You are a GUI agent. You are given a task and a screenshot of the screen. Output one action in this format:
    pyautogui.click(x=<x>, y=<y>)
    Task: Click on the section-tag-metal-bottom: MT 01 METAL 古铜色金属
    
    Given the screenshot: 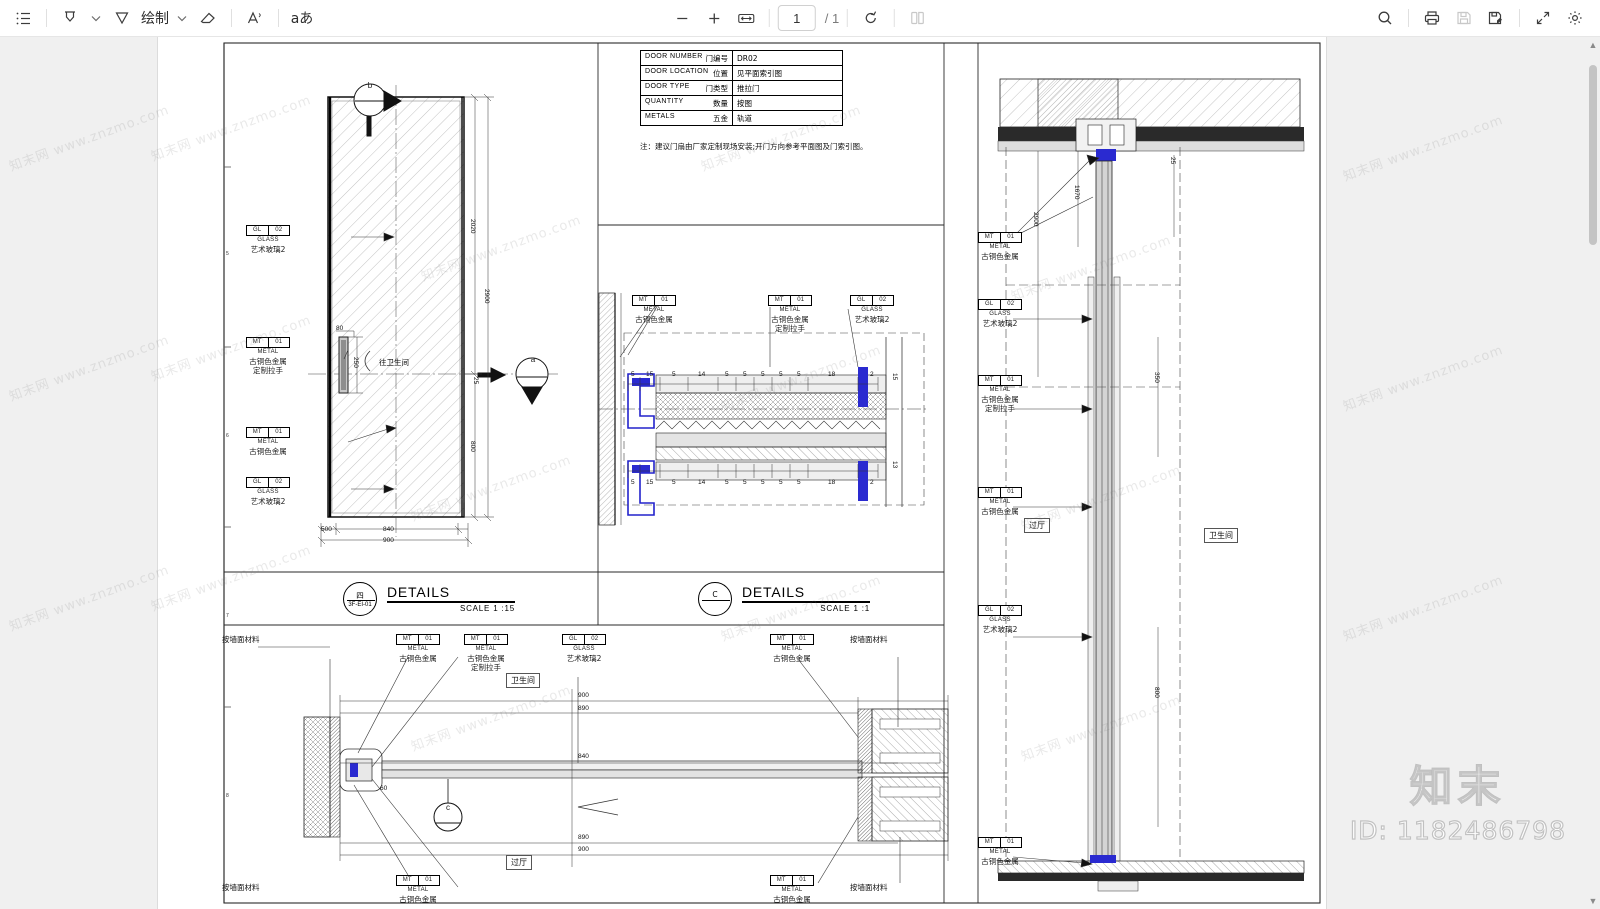 What is the action you would take?
    pyautogui.click(x=1000, y=851)
    